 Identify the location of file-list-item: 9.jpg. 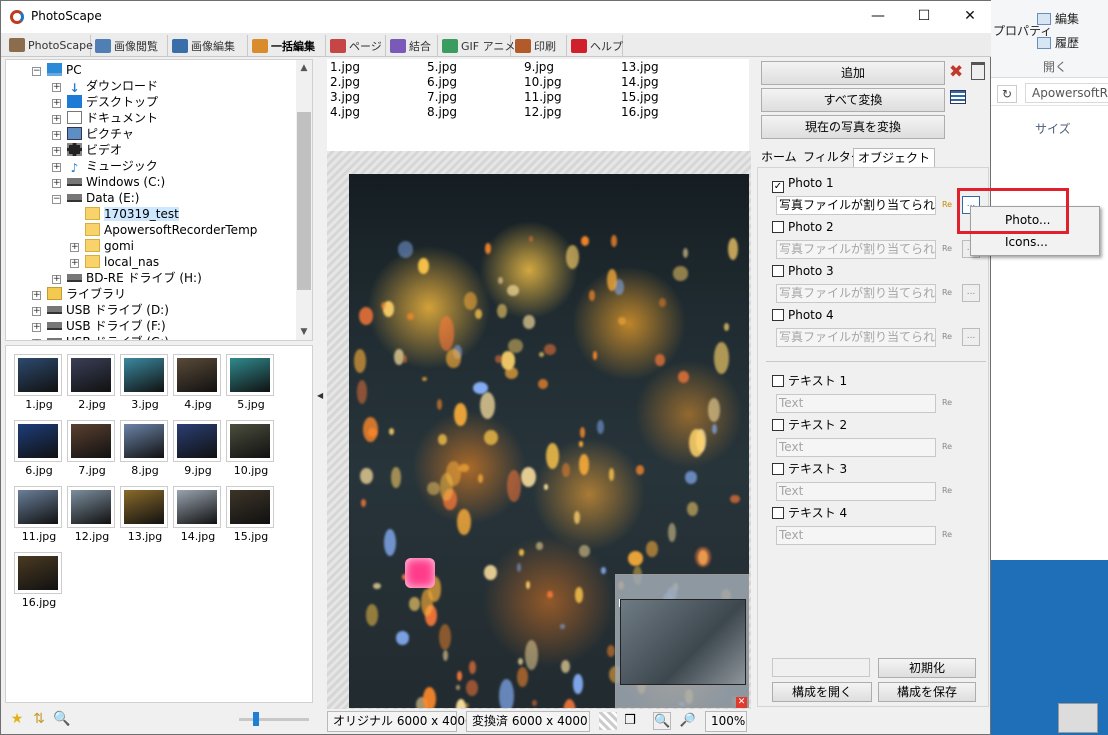
(539, 67).